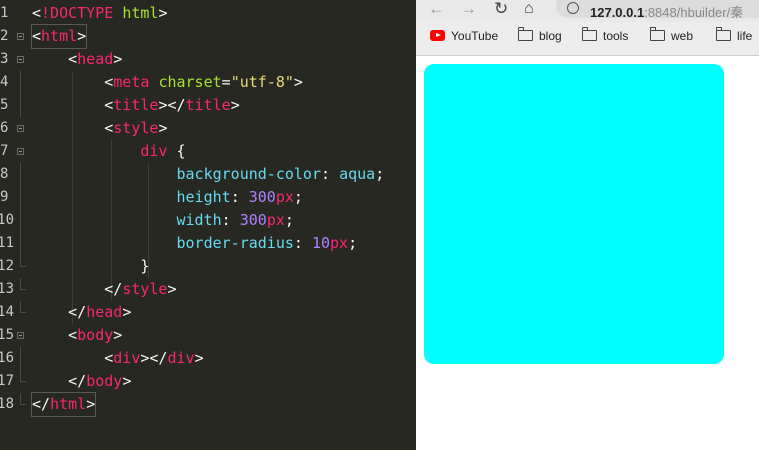 This screenshot has height=450, width=759. I want to click on code-line: 18 </html>, so click(207, 404).